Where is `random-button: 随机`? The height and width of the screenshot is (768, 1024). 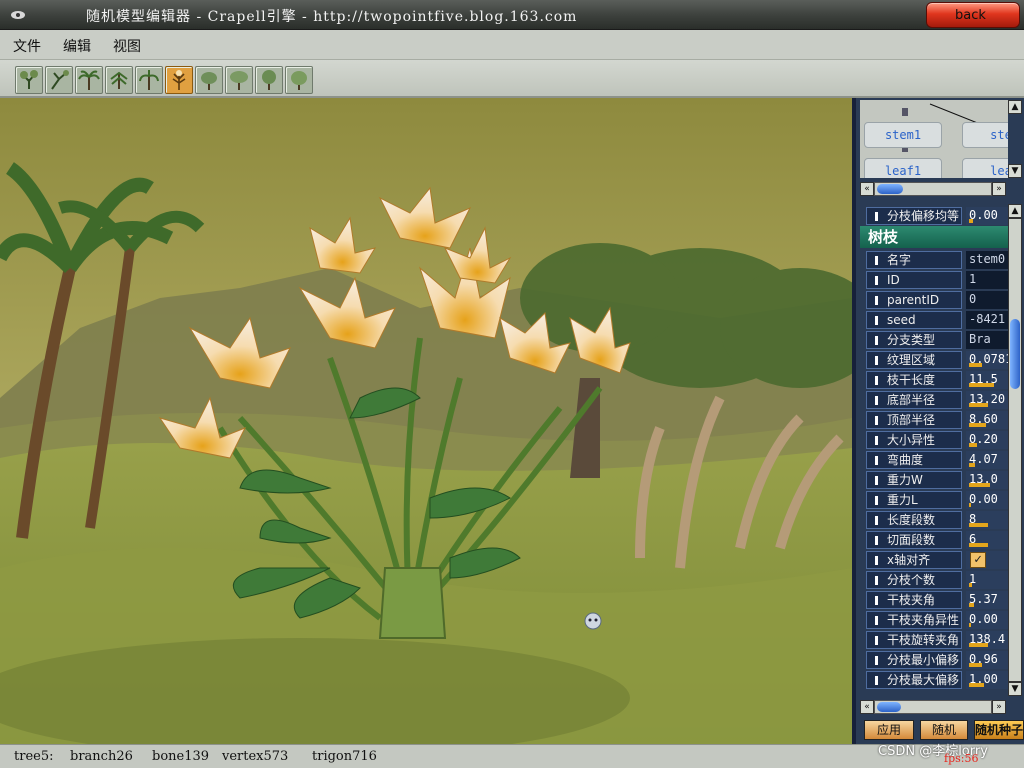
random-button: 随机 is located at coordinates (944, 730).